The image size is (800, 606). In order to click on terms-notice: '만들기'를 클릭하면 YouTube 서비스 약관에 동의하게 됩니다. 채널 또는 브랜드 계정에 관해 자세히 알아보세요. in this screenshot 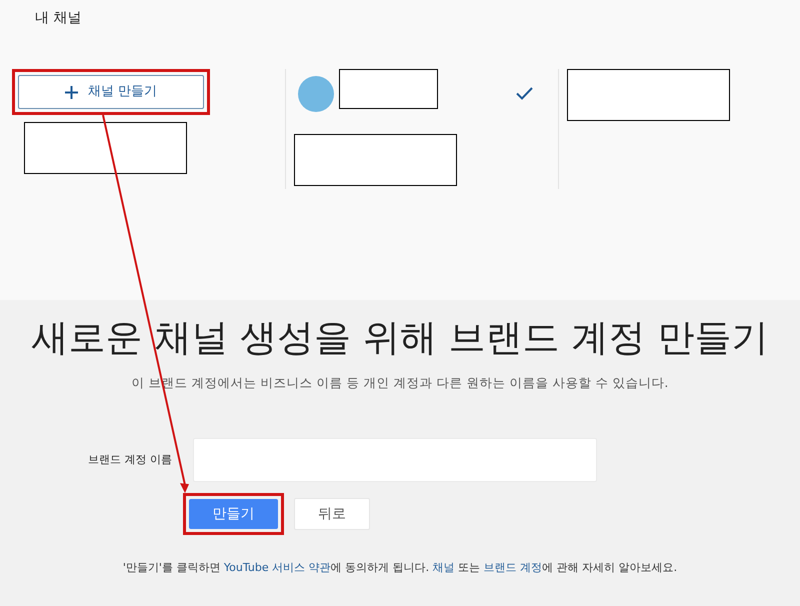, I will do `click(400, 568)`.